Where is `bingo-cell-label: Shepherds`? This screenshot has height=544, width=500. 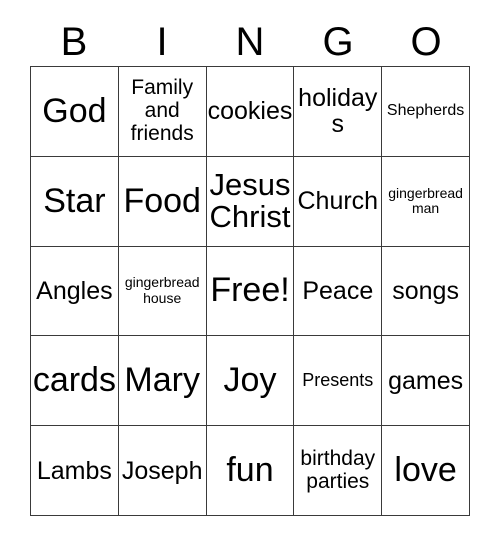 bingo-cell-label: Shepherds is located at coordinates (425, 111).